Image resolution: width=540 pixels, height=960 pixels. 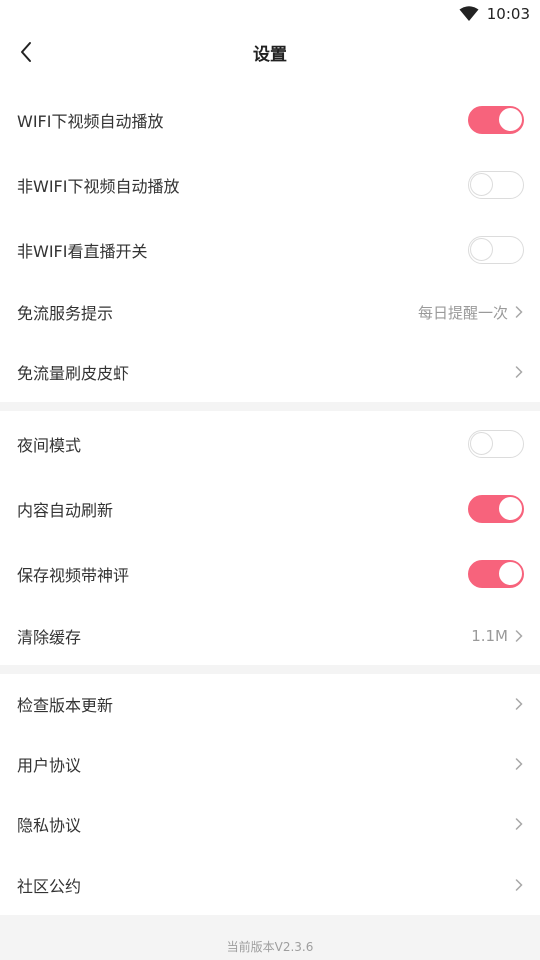 I want to click on row-label: 隐私协议, so click(x=49, y=825).